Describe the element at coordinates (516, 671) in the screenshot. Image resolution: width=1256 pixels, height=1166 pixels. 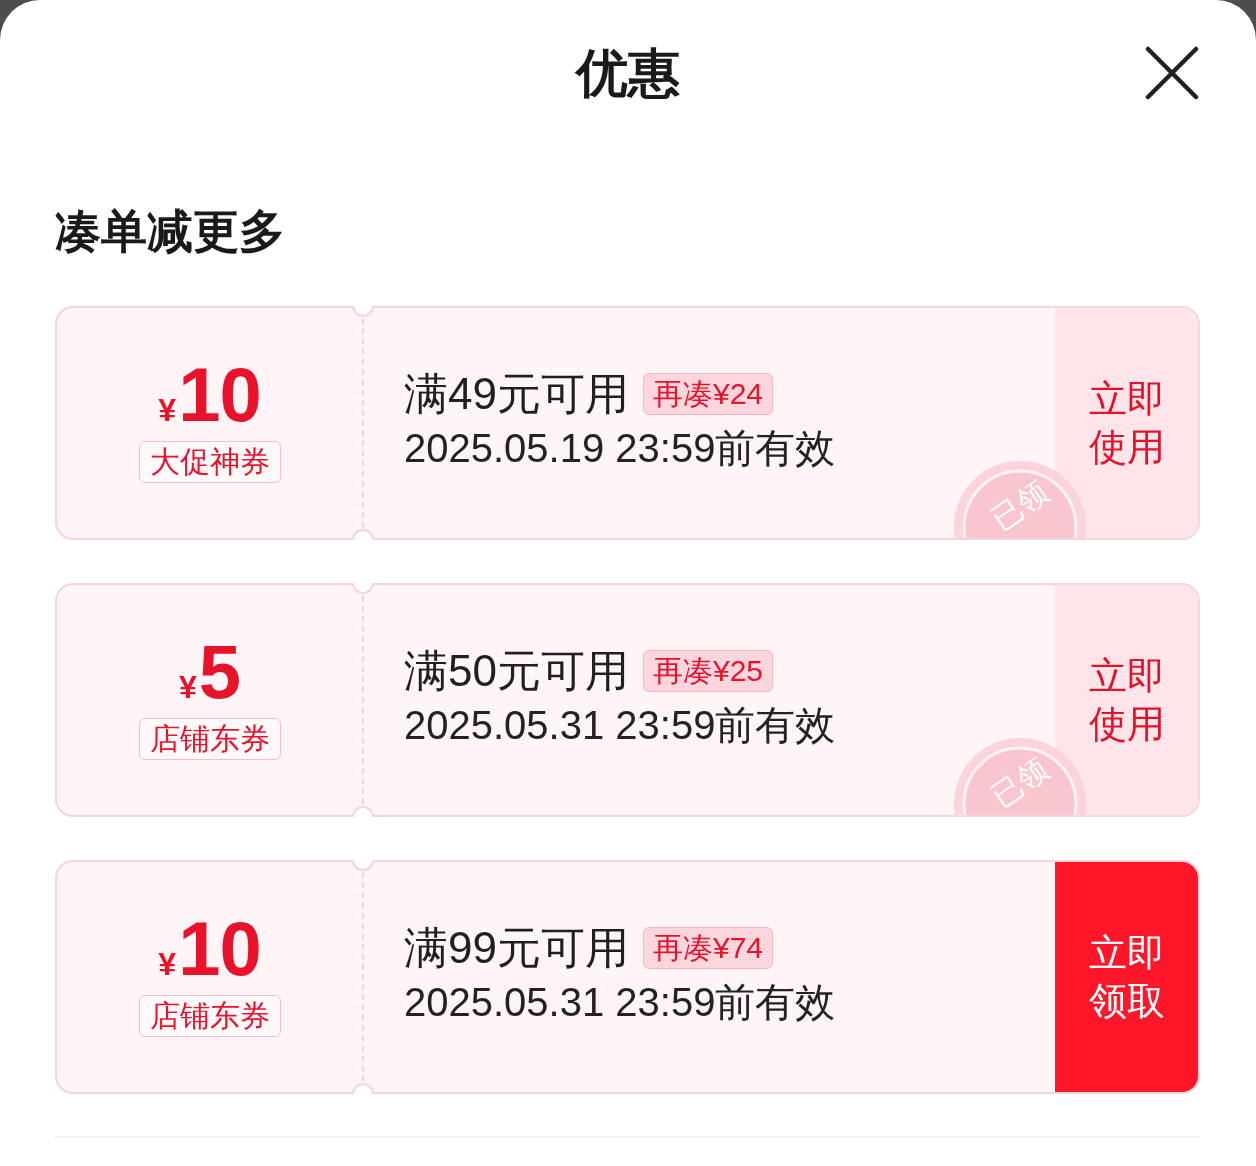
I see `spend-condition: 满50元可用` at that location.